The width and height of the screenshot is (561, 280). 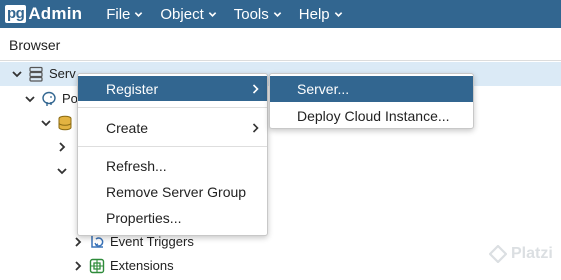 I want to click on context-menu-register-label: Register, so click(x=132, y=88).